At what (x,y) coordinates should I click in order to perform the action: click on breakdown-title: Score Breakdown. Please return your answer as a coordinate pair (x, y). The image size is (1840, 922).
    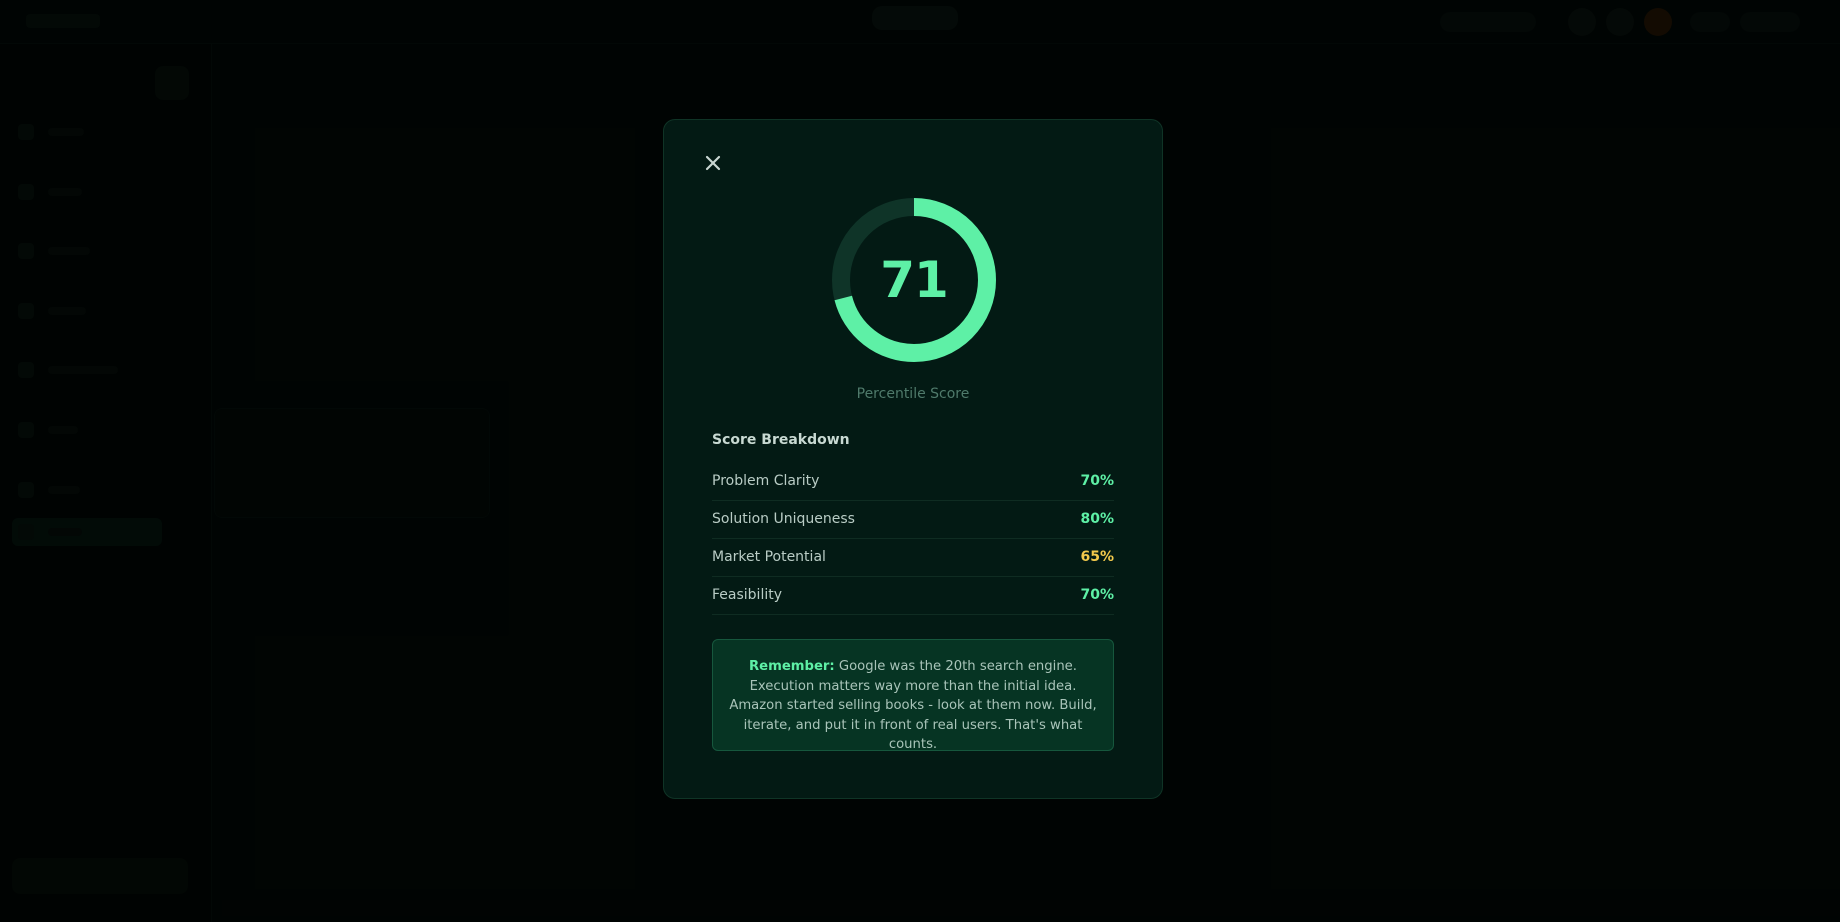
    Looking at the image, I should click on (781, 440).